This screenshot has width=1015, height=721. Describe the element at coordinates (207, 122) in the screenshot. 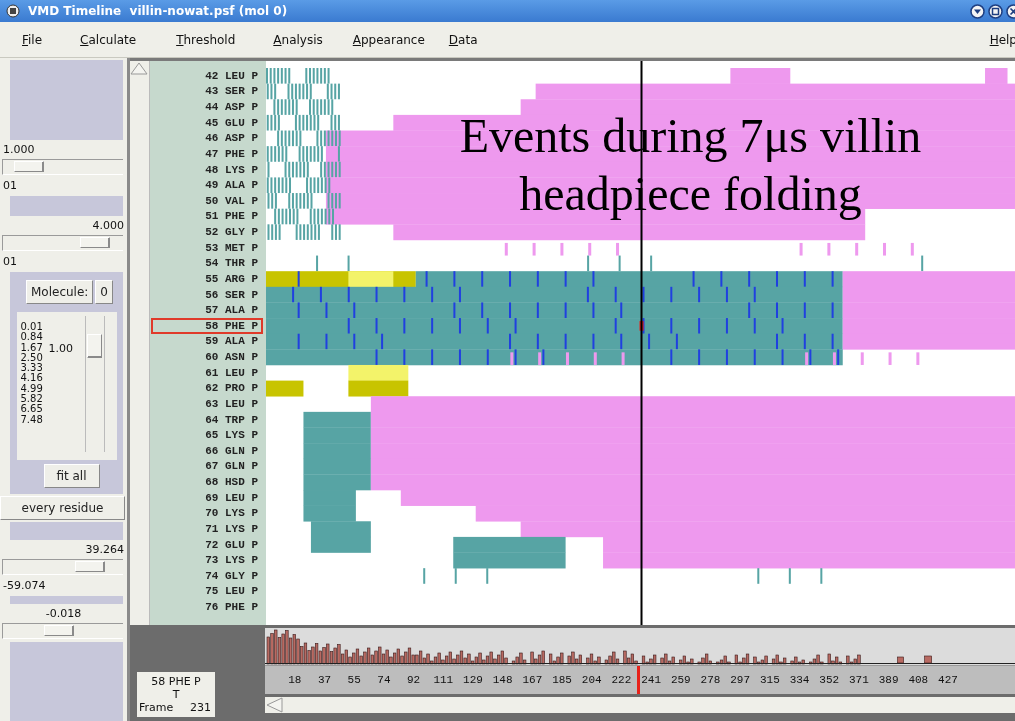

I see `residue-label: 45 GLU P` at that location.